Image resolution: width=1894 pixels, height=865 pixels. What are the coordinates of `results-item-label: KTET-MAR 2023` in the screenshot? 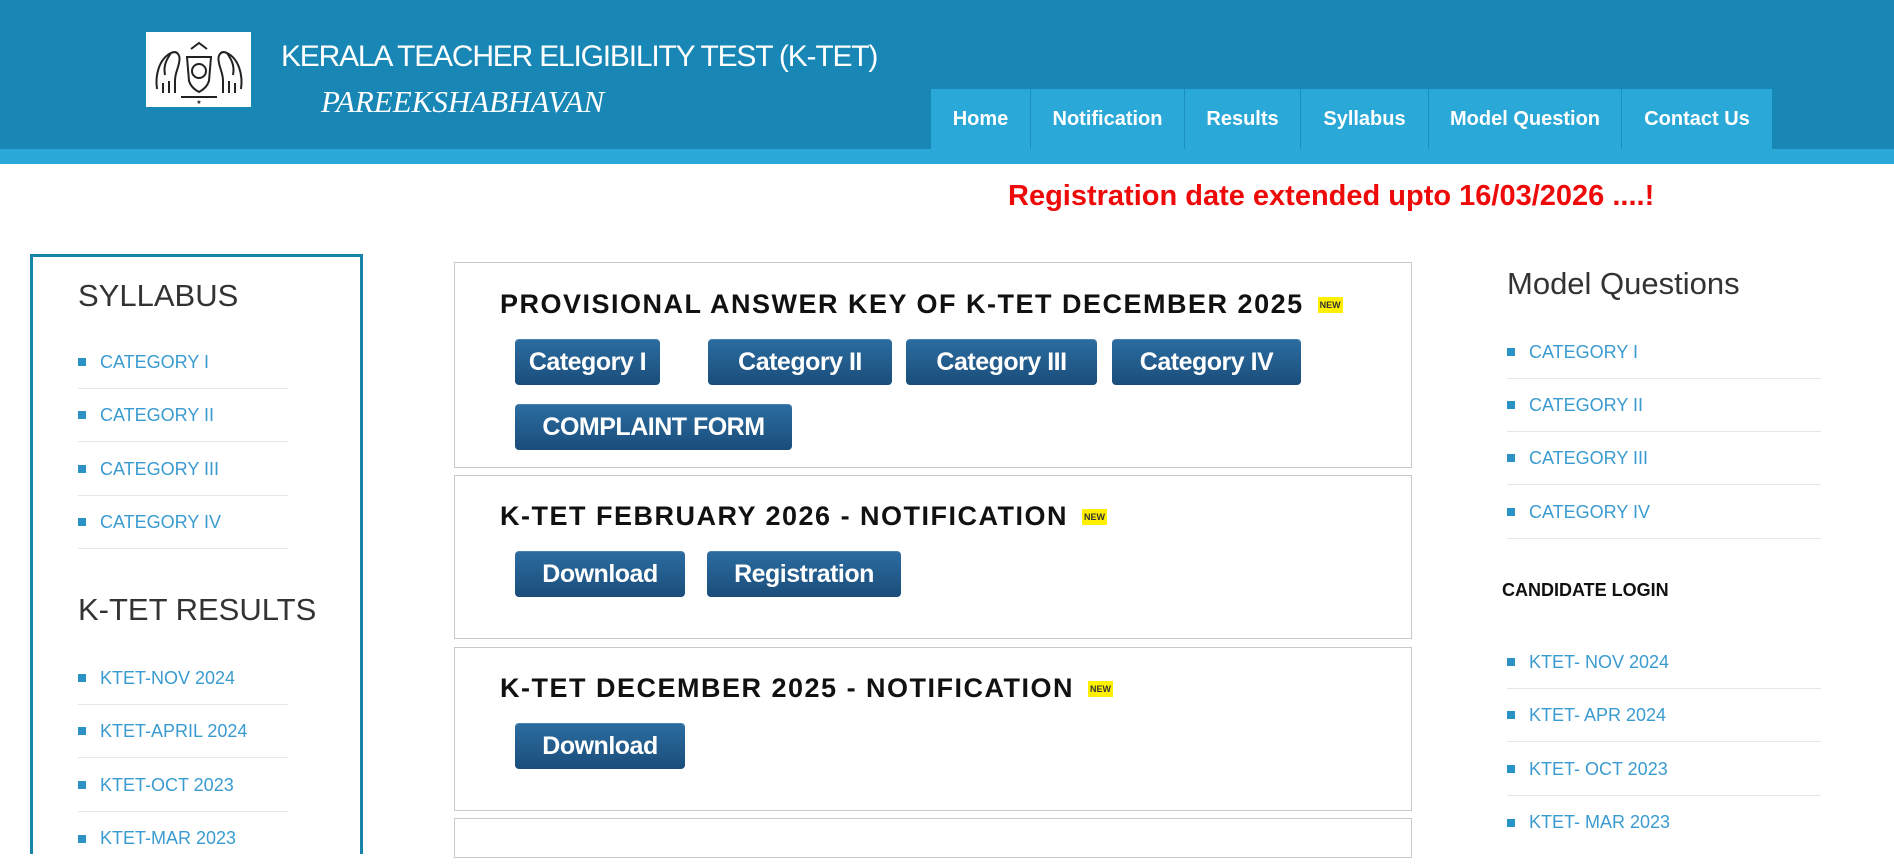 It's located at (168, 838).